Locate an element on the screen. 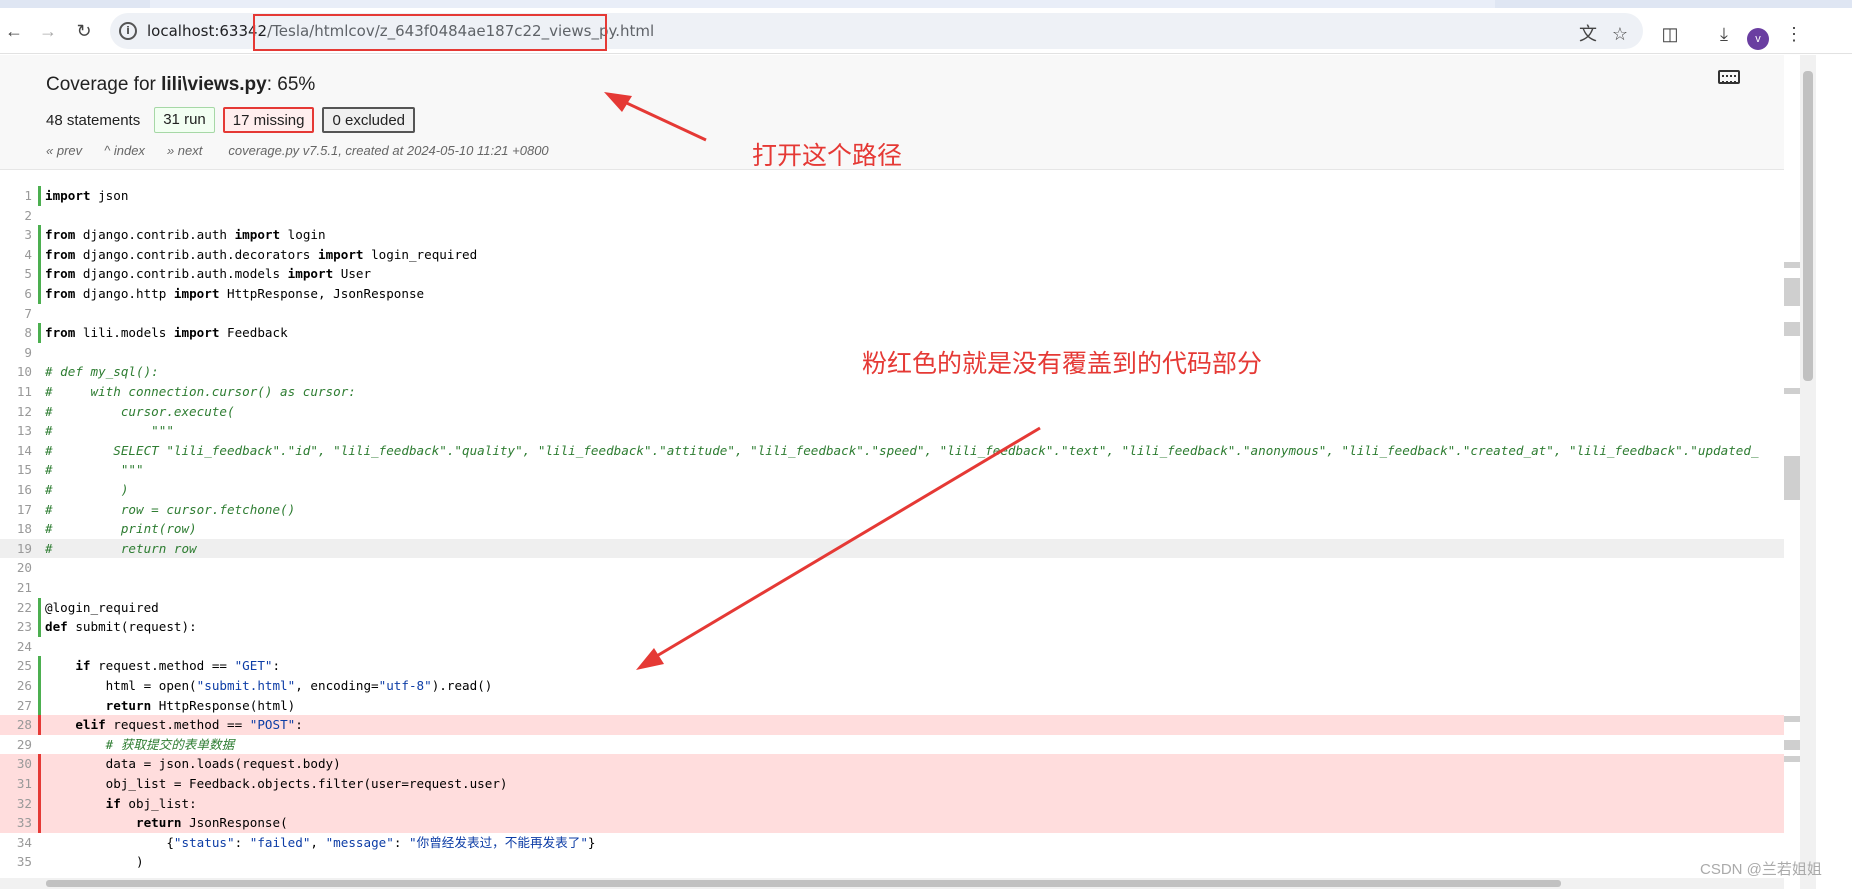 The height and width of the screenshot is (889, 1852). page-title: Coverage for lili\views.py: 65% is located at coordinates (180, 85).